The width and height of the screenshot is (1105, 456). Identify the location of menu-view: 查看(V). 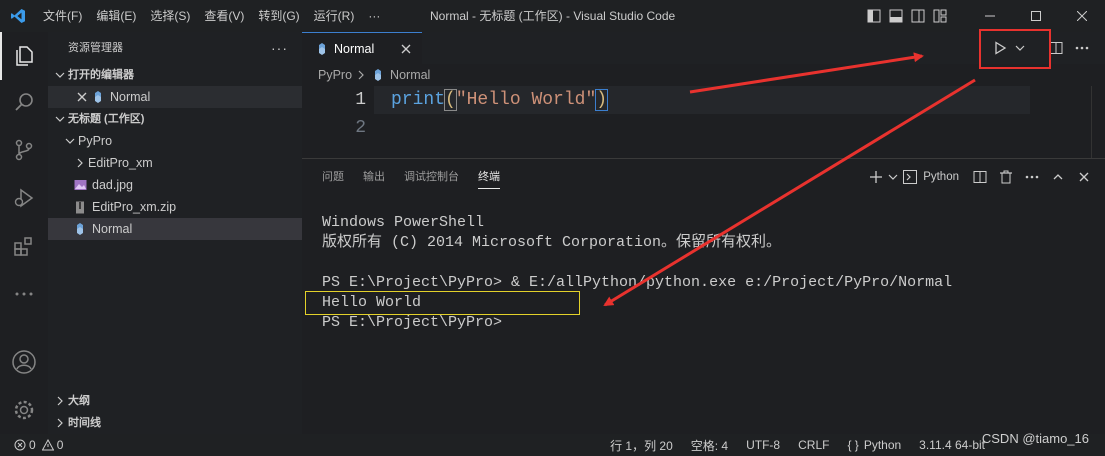
(224, 16).